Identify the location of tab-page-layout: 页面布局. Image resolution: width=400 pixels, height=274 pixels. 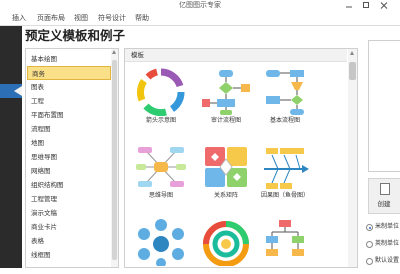
(51, 18).